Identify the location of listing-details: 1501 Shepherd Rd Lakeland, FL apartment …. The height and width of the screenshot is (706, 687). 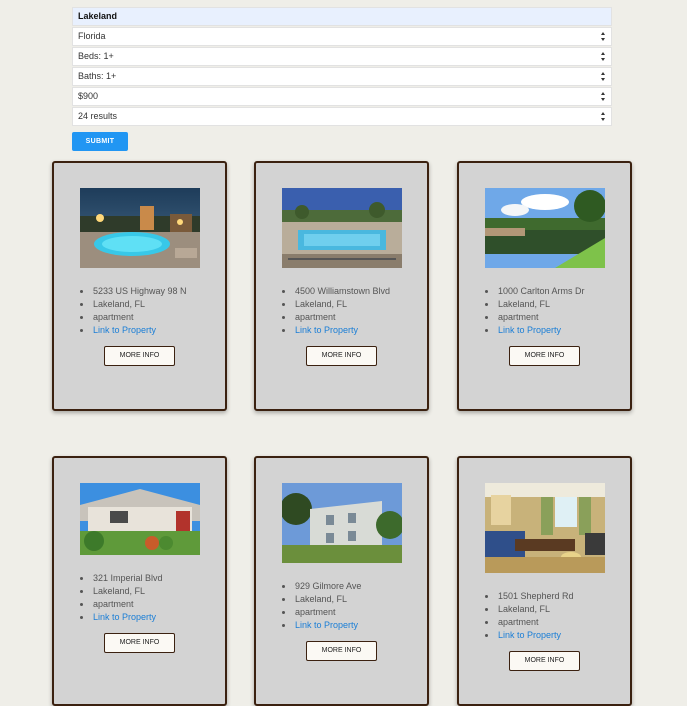
(529, 616).